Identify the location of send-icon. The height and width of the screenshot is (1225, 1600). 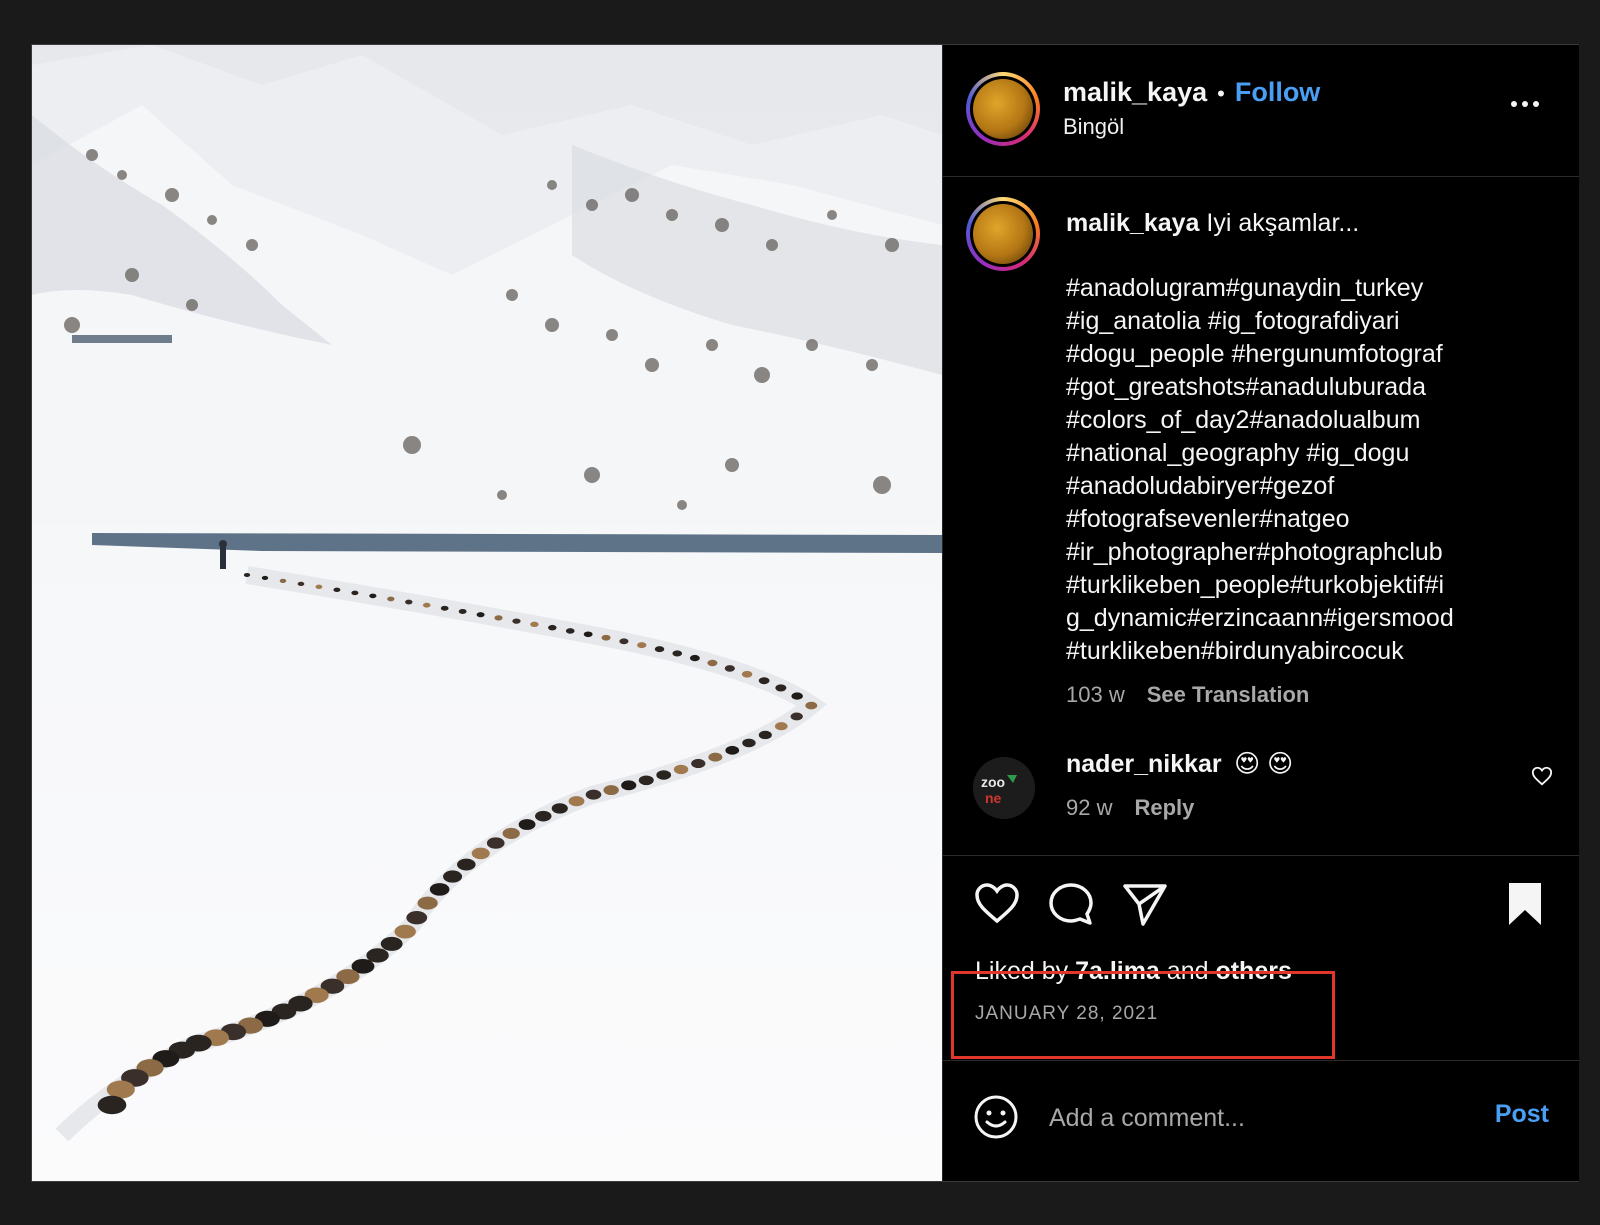
(1145, 904).